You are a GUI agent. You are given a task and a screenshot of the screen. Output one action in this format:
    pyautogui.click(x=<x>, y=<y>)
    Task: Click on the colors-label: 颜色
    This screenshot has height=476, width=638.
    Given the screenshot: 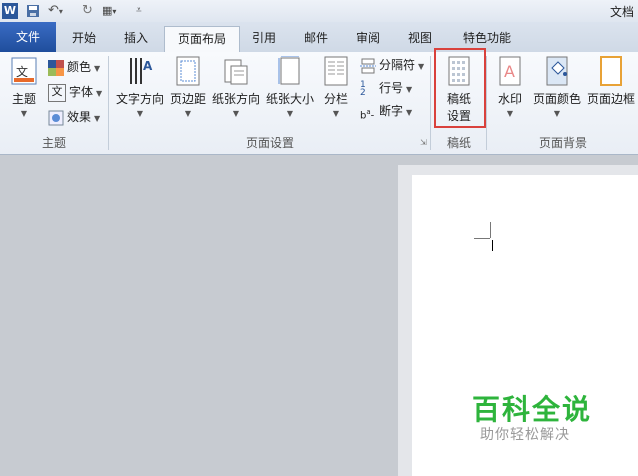 What is the action you would take?
    pyautogui.click(x=79, y=67)
    